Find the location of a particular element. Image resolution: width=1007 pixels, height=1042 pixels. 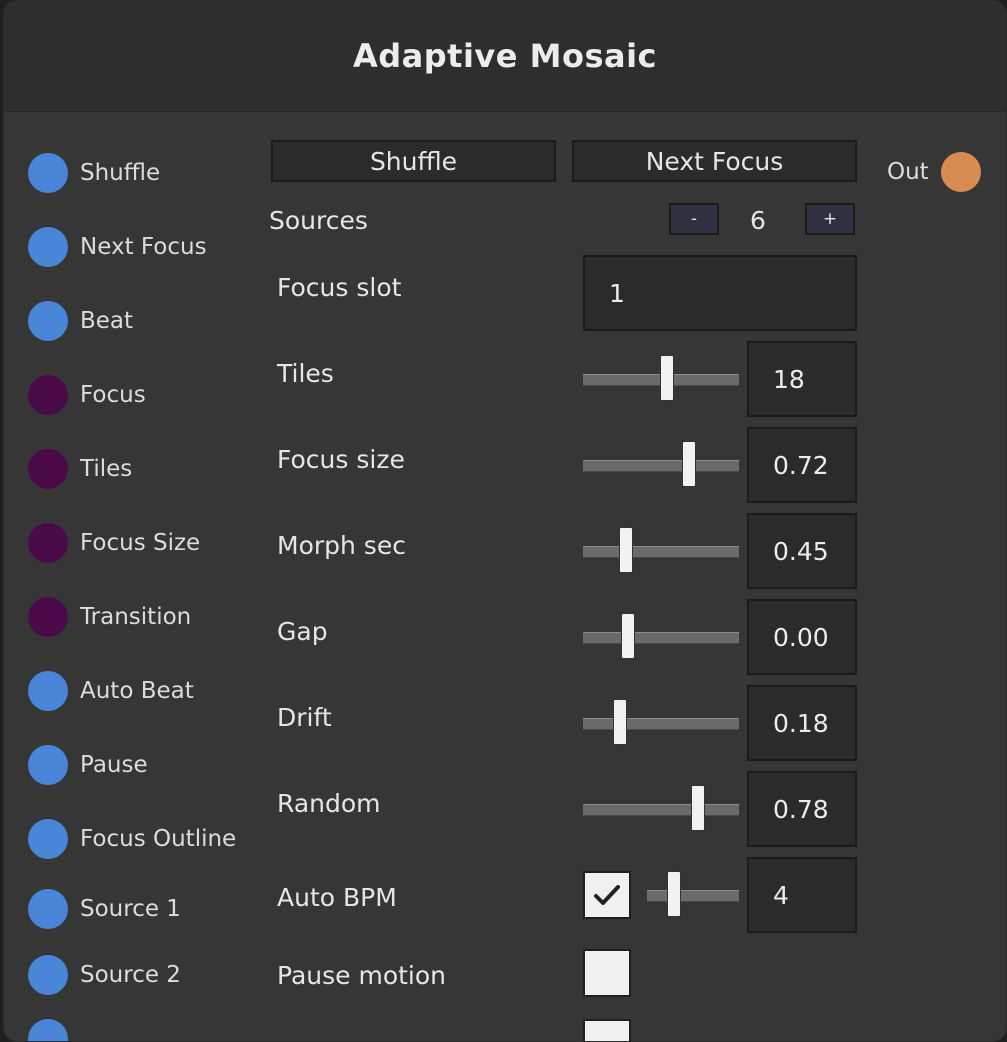

gap-slider is located at coordinates (661, 637).